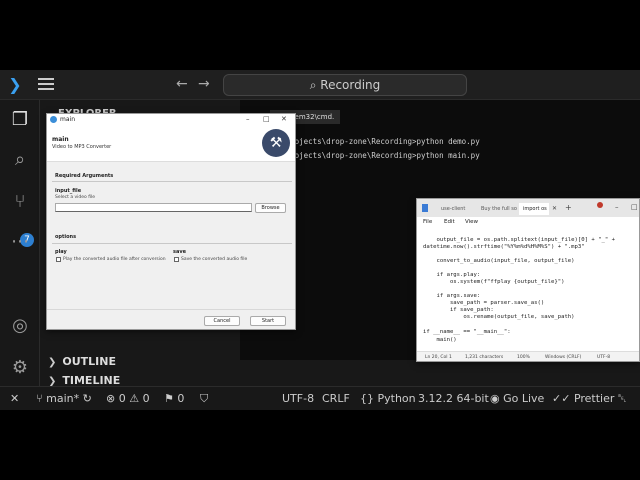 The width and height of the screenshot is (640, 480). Describe the element at coordinates (52, 362) in the screenshot. I see `chevron-right-icon: ❯` at that location.